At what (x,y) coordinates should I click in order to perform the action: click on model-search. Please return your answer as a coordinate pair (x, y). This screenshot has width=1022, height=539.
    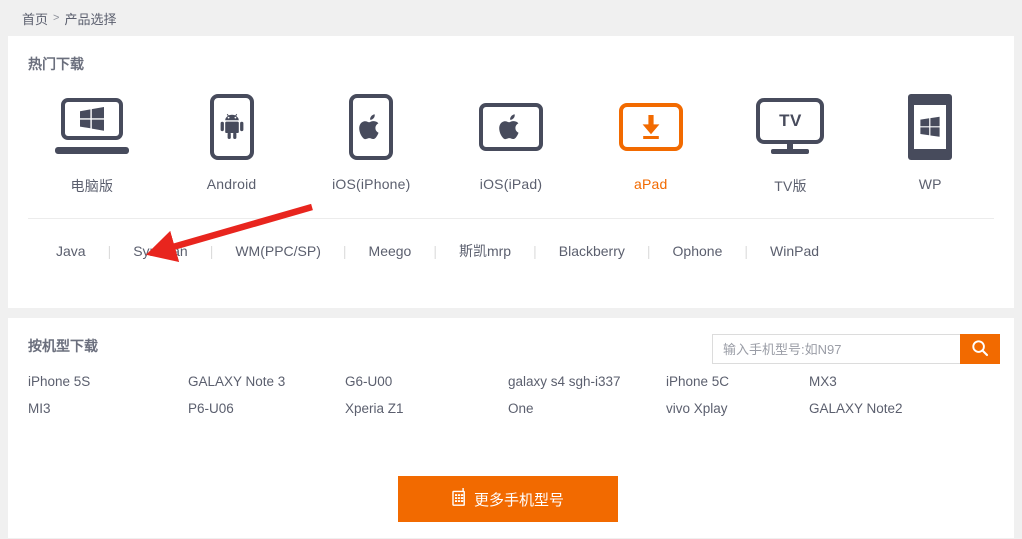
    Looking at the image, I should click on (856, 349).